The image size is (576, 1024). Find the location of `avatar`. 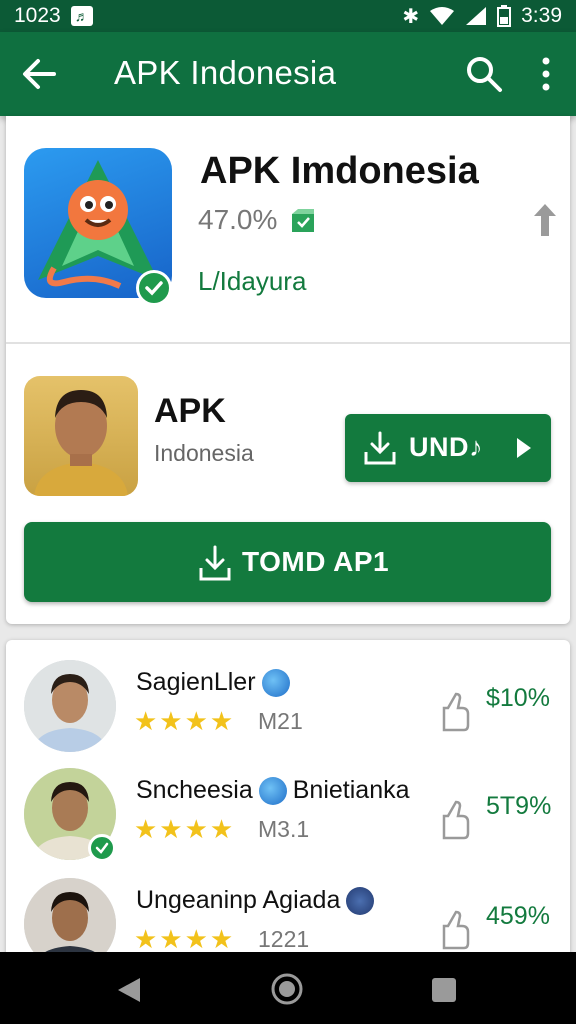

avatar is located at coordinates (70, 706).